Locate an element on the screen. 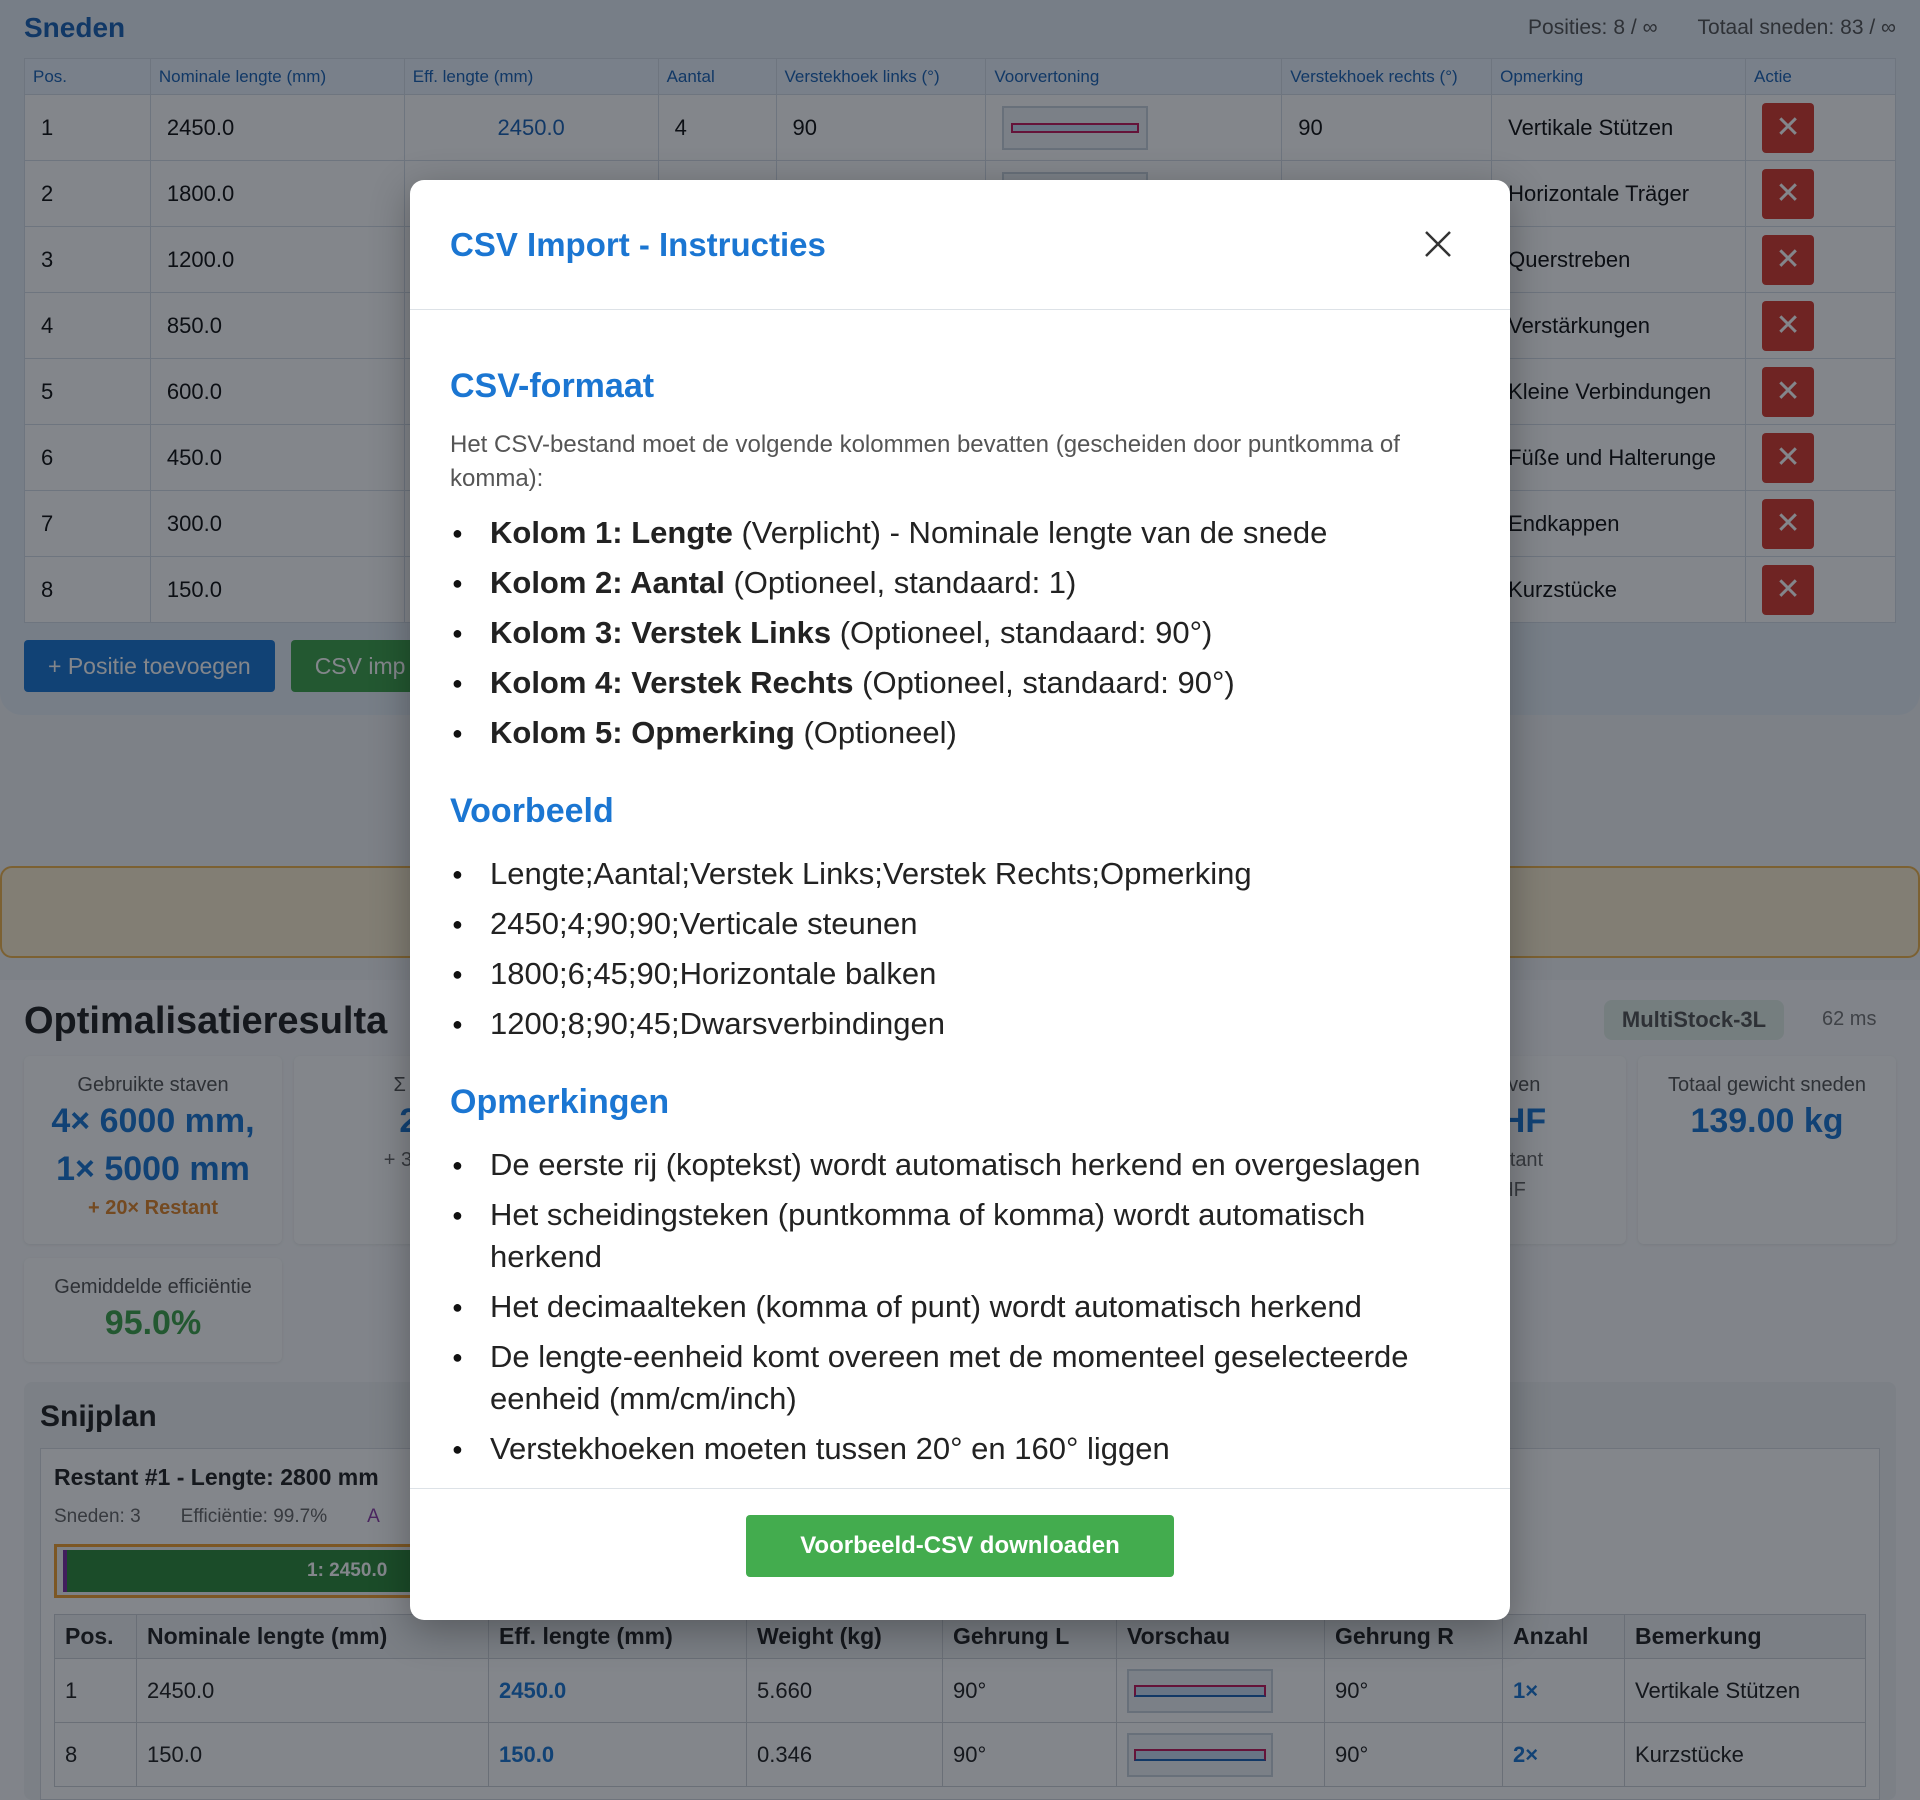 The height and width of the screenshot is (1800, 1920). modal-title: CSV Import - Instructies is located at coordinates (638, 244).